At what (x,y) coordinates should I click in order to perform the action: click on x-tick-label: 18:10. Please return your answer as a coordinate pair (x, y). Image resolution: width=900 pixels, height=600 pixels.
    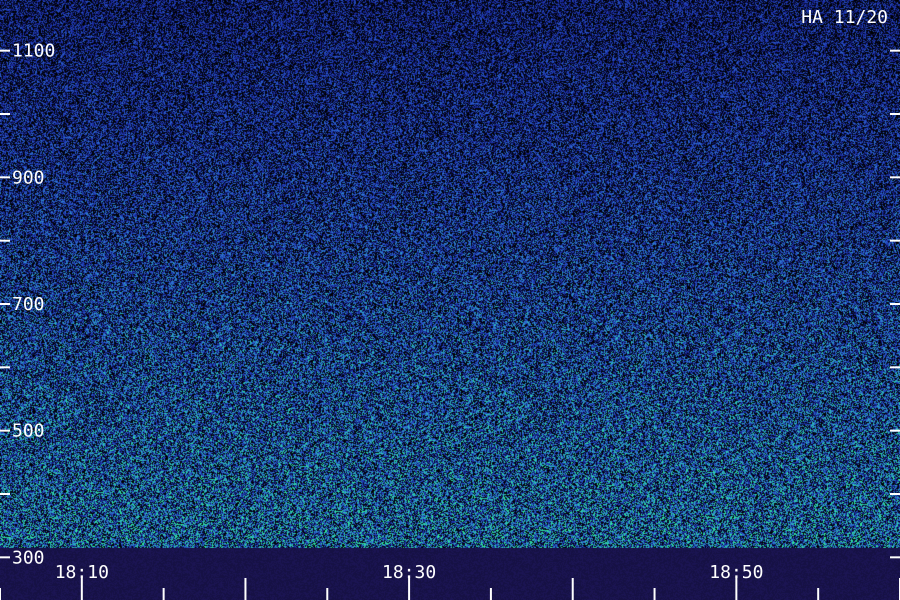
    Looking at the image, I should click on (82, 572).